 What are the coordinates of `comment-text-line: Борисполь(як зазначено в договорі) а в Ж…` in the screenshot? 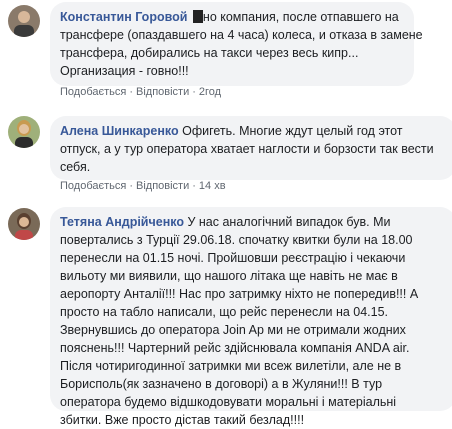 It's located at (221, 384).